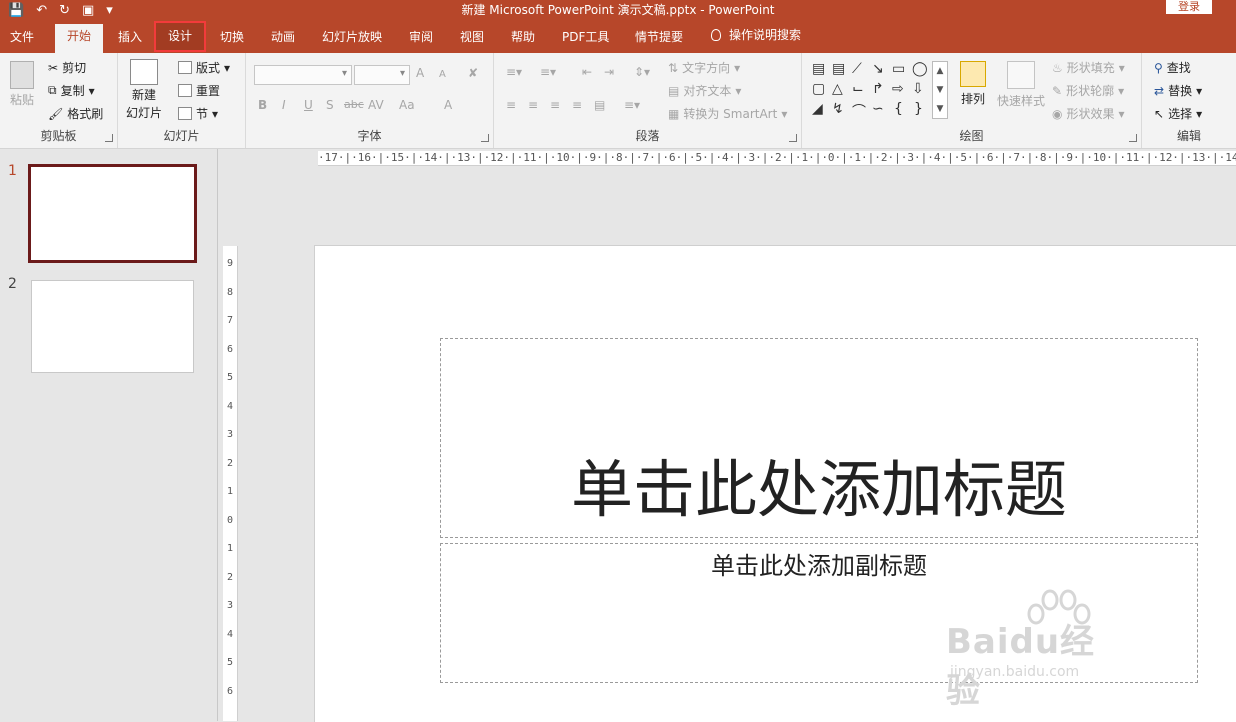 This screenshot has width=1236, height=722. Describe the element at coordinates (185, 90) in the screenshot. I see `reset-icon` at that location.